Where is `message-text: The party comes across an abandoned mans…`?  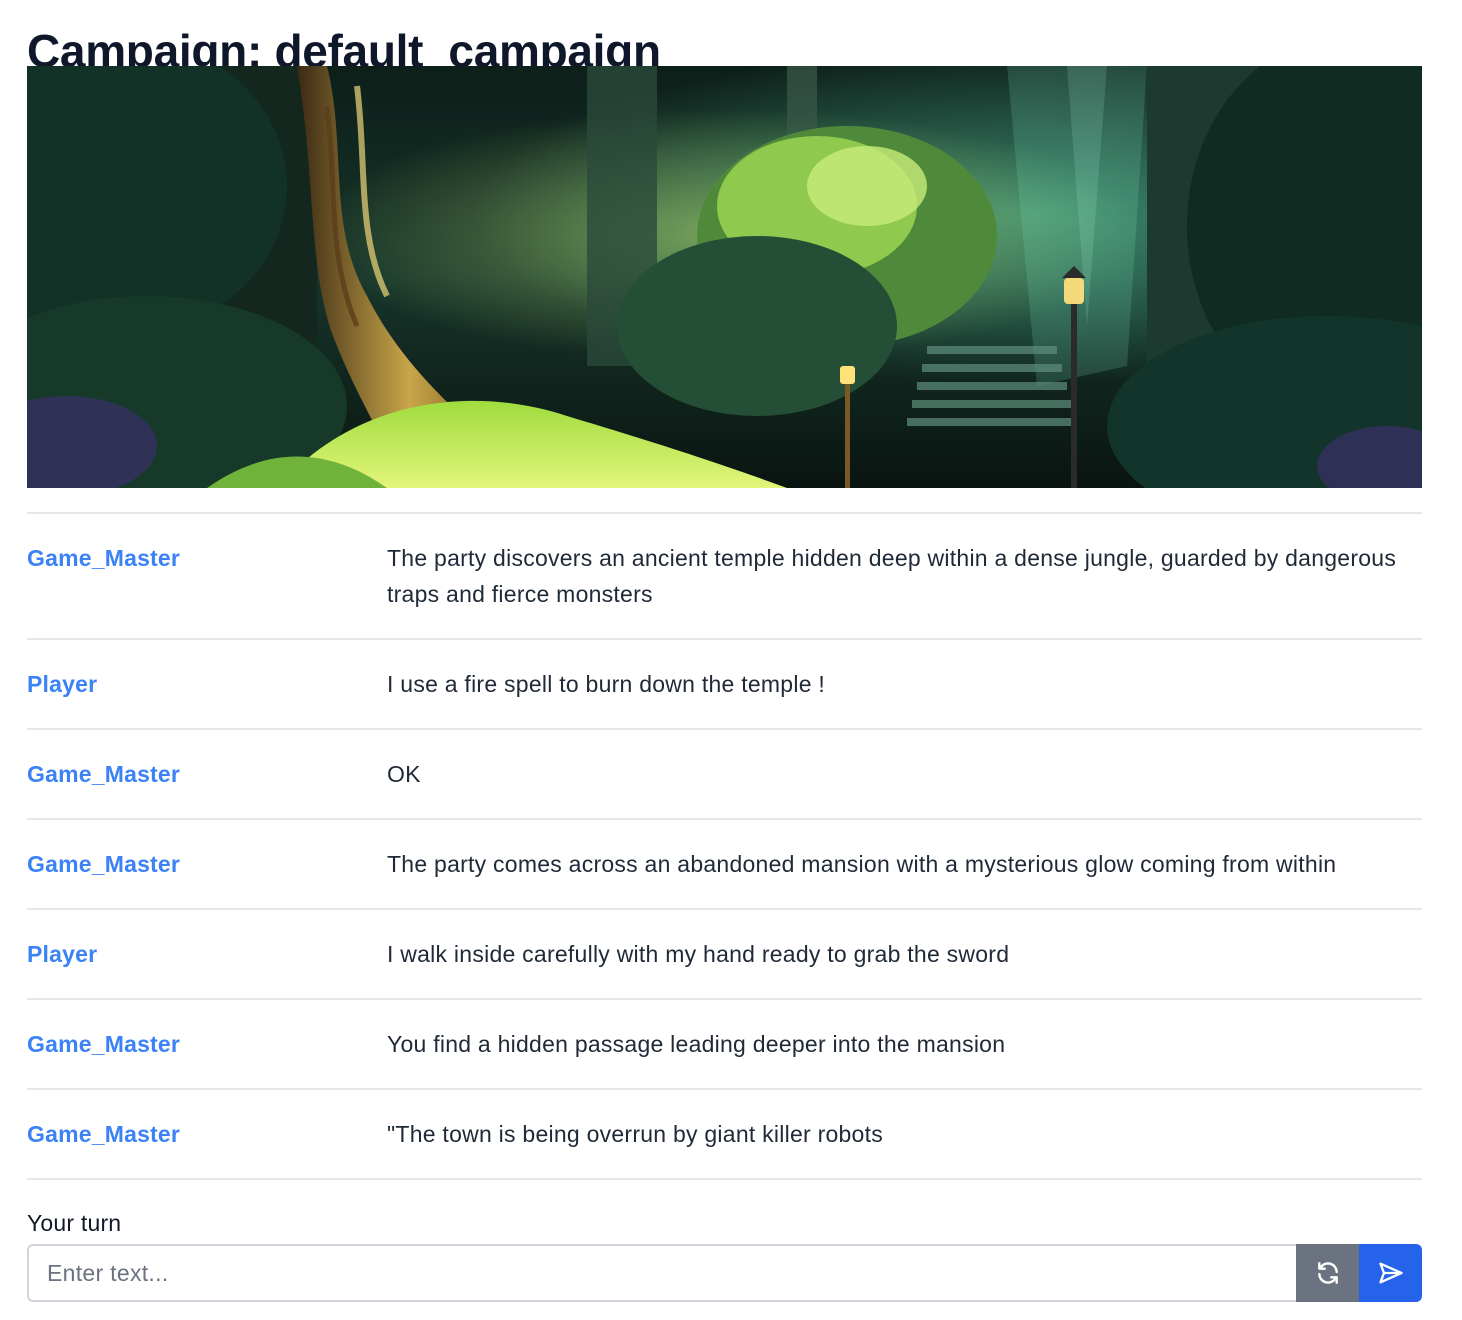 message-text: The party comes across an abandoned mans… is located at coordinates (862, 864).